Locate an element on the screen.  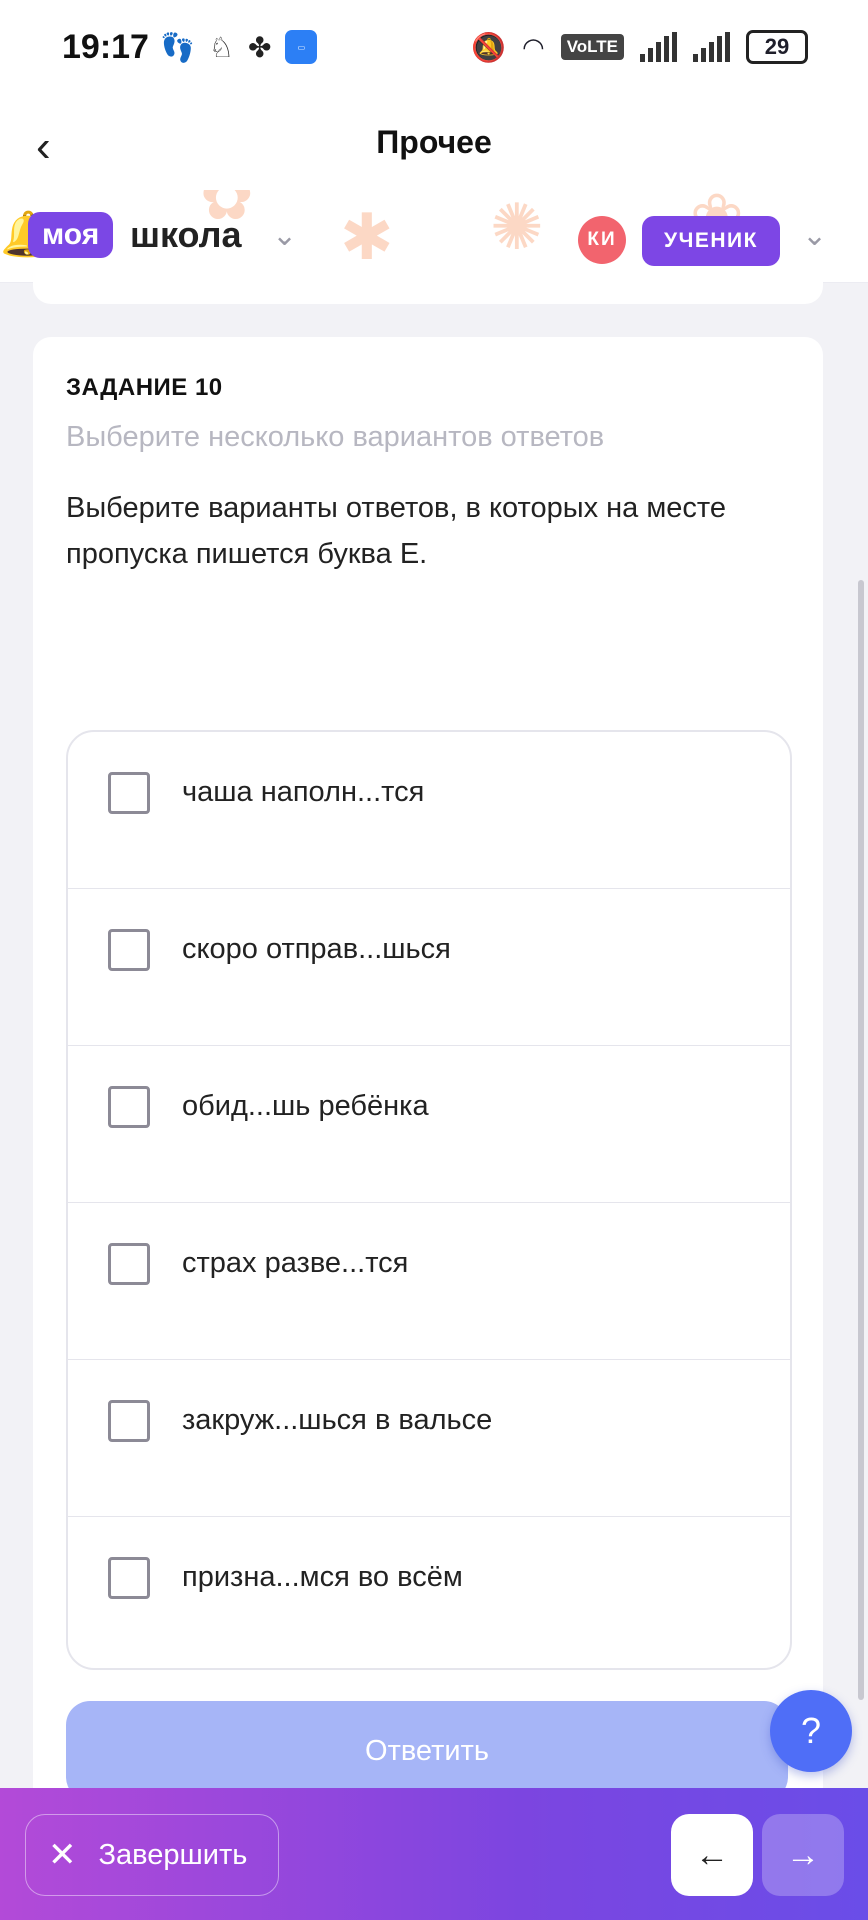
school-header: ✱ ✺ ❀ ✿ 🔔 моя школа ⌄ КИ УЧЕНИК ⌄ is located at coordinates (434, 236).